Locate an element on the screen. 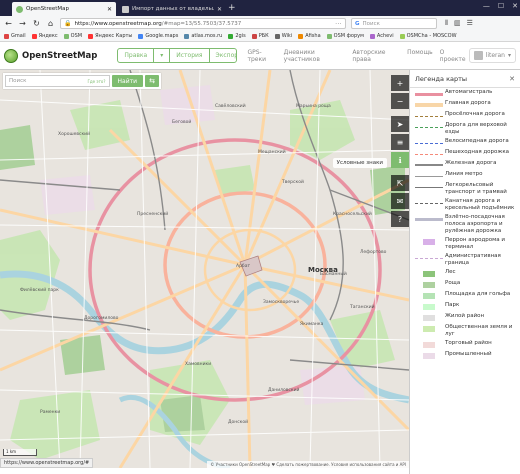  search-placeholder: Поиск is located at coordinates (18, 81).